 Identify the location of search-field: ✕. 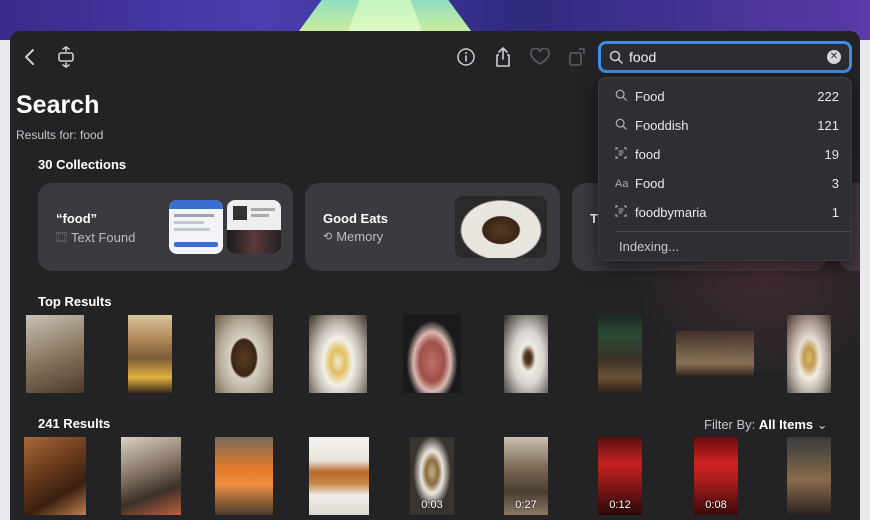
(725, 57).